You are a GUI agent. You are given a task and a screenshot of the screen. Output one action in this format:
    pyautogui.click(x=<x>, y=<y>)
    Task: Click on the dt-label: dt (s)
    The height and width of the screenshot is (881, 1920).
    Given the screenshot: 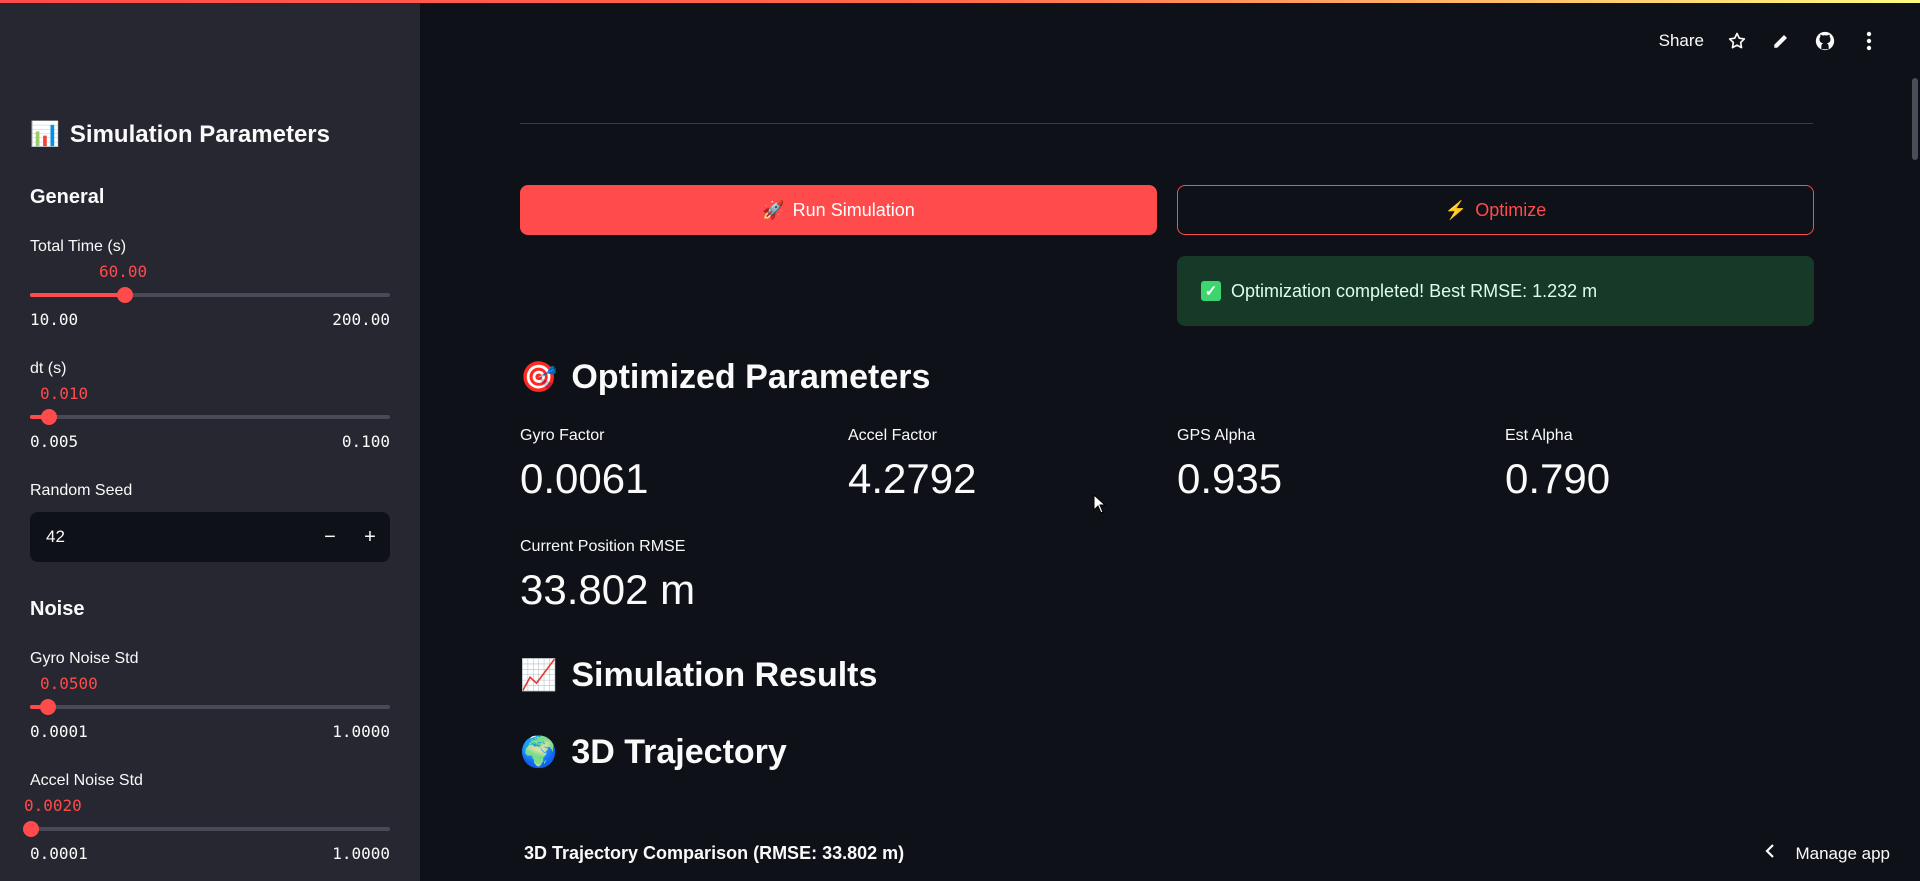 What is the action you would take?
    pyautogui.click(x=48, y=368)
    